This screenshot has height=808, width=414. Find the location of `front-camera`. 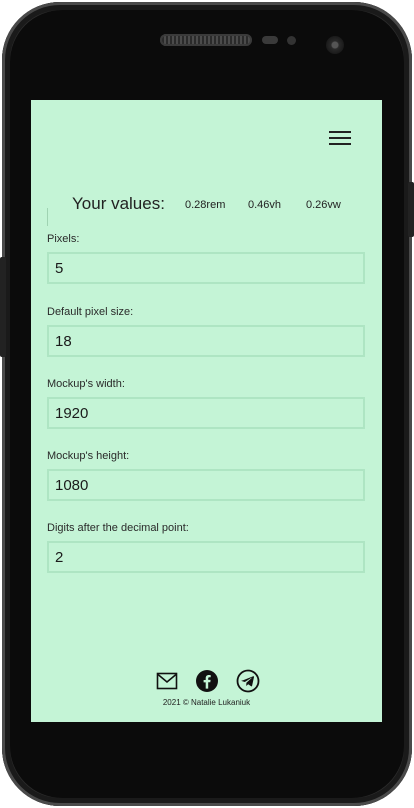

front-camera is located at coordinates (335, 45).